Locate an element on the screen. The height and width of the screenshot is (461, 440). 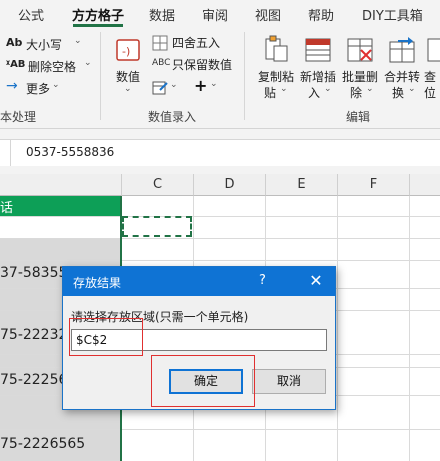
value-button: -) 数值 ⌄ is located at coordinates (128, 67).